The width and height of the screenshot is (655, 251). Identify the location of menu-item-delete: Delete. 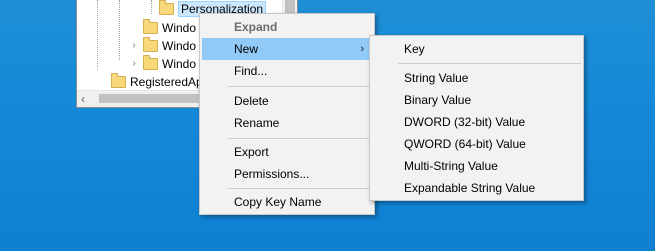
(287, 101).